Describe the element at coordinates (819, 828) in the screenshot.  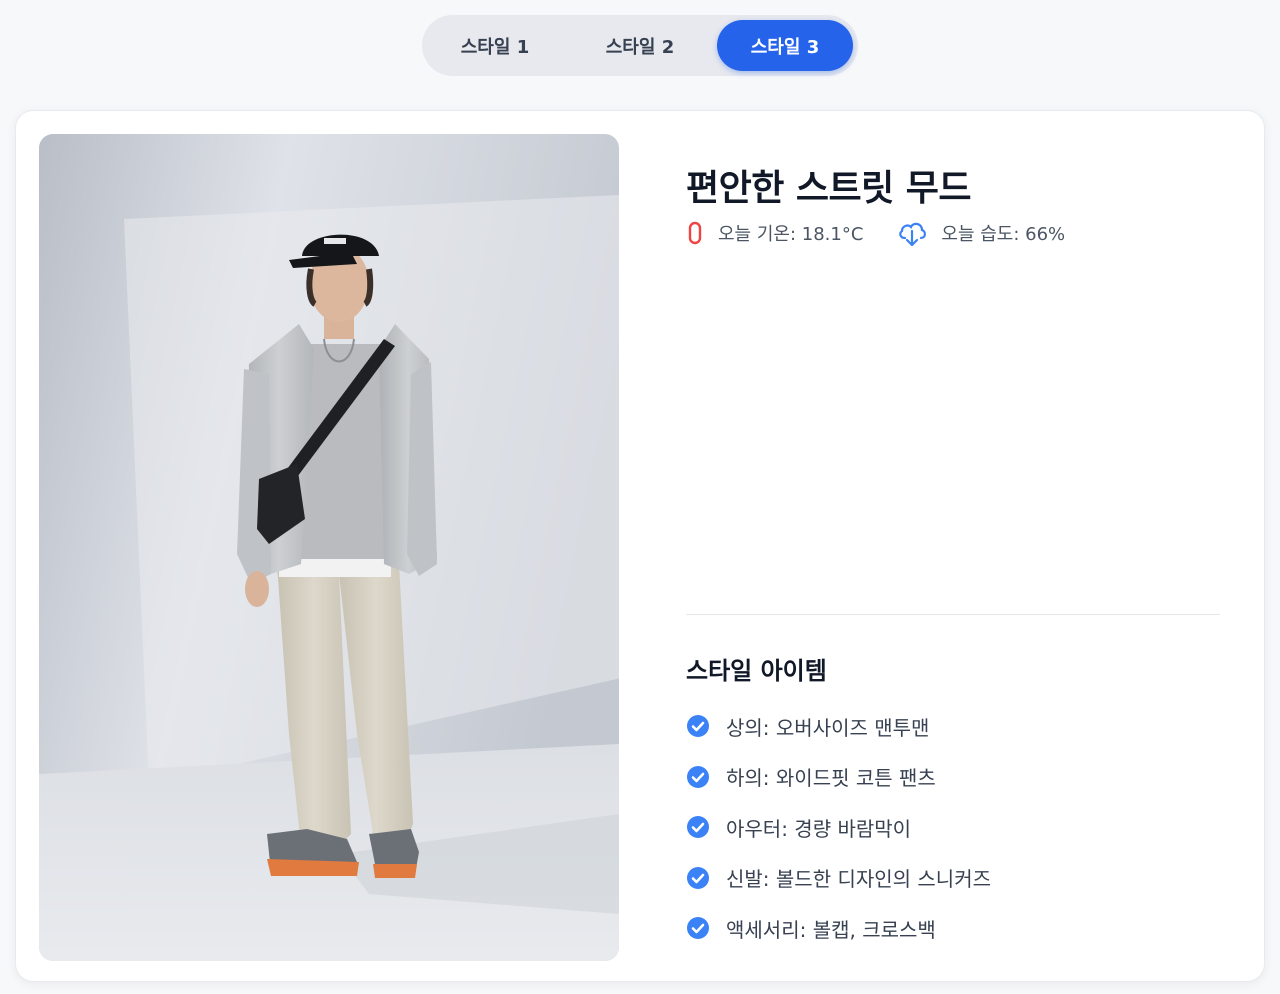
I see `item-text: 아우터: 경량 바람막이` at that location.